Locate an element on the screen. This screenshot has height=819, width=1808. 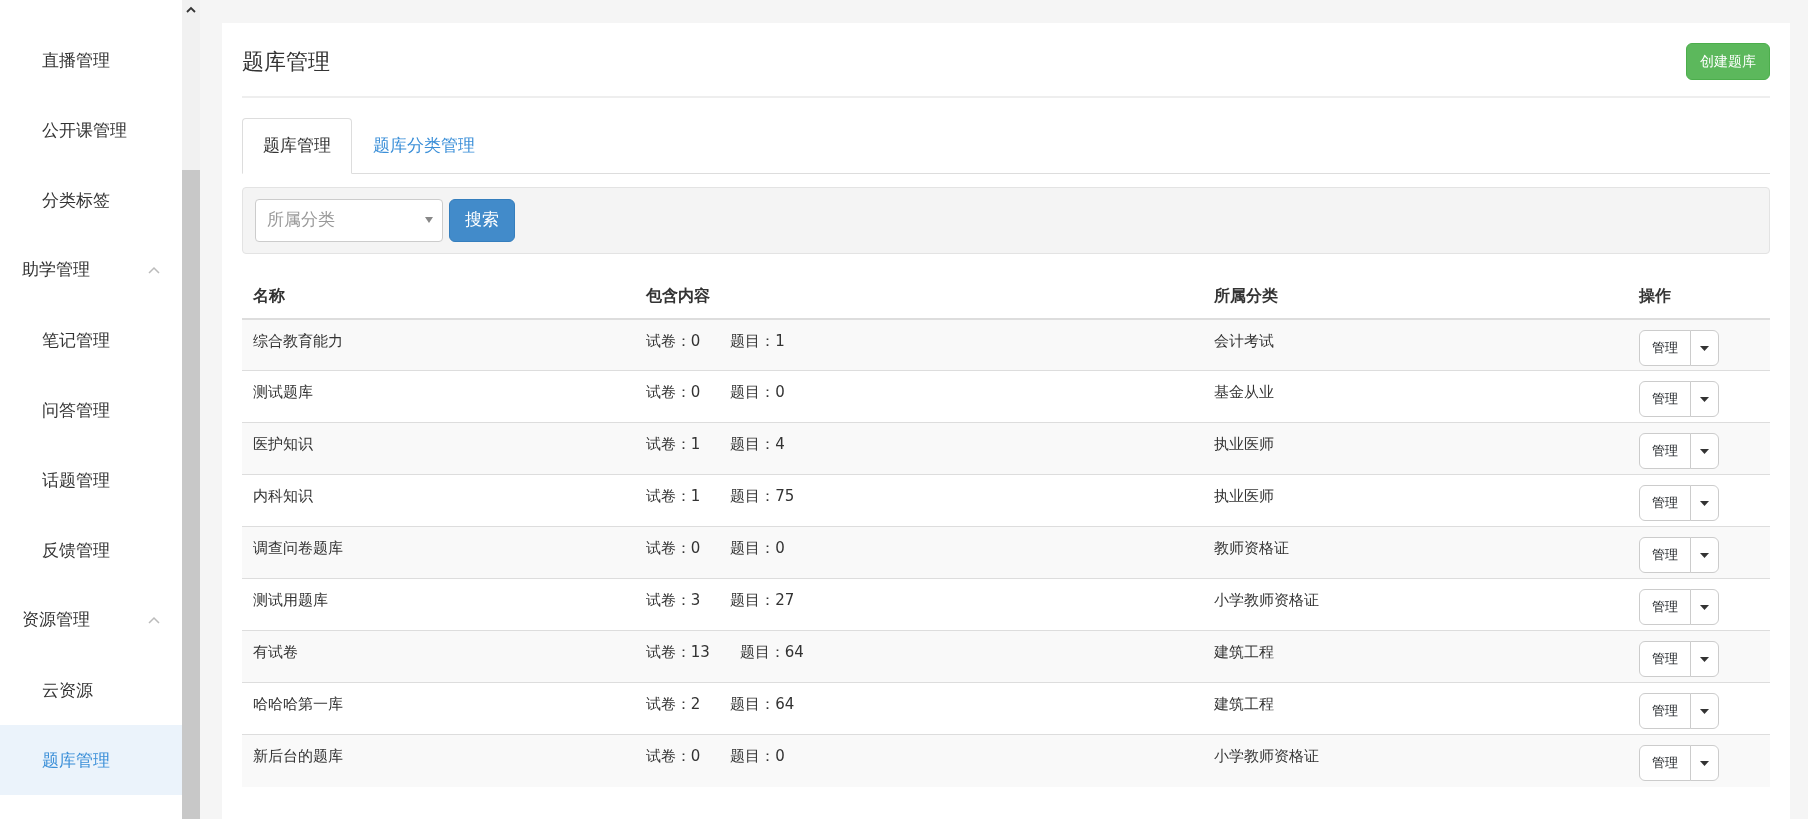
sidebar-item: 分类标签 is located at coordinates (91, 200).